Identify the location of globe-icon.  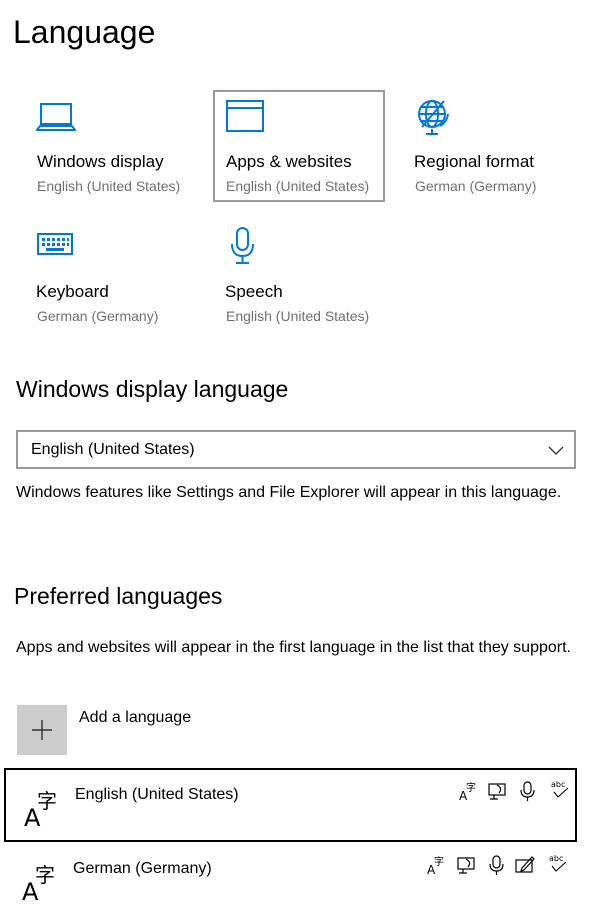
(434, 115).